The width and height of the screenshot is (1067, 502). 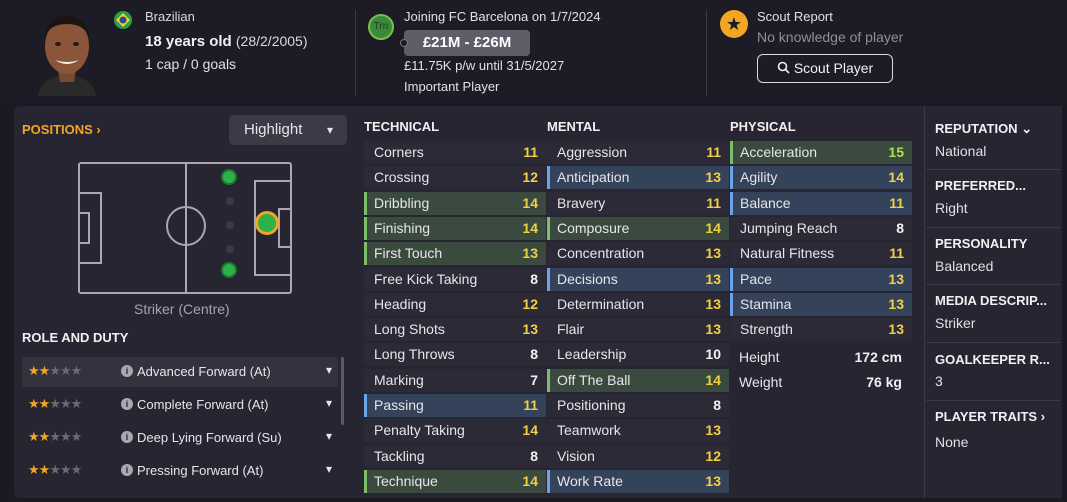 What do you see at coordinates (706, 53) in the screenshot?
I see `header-divider` at bounding box center [706, 53].